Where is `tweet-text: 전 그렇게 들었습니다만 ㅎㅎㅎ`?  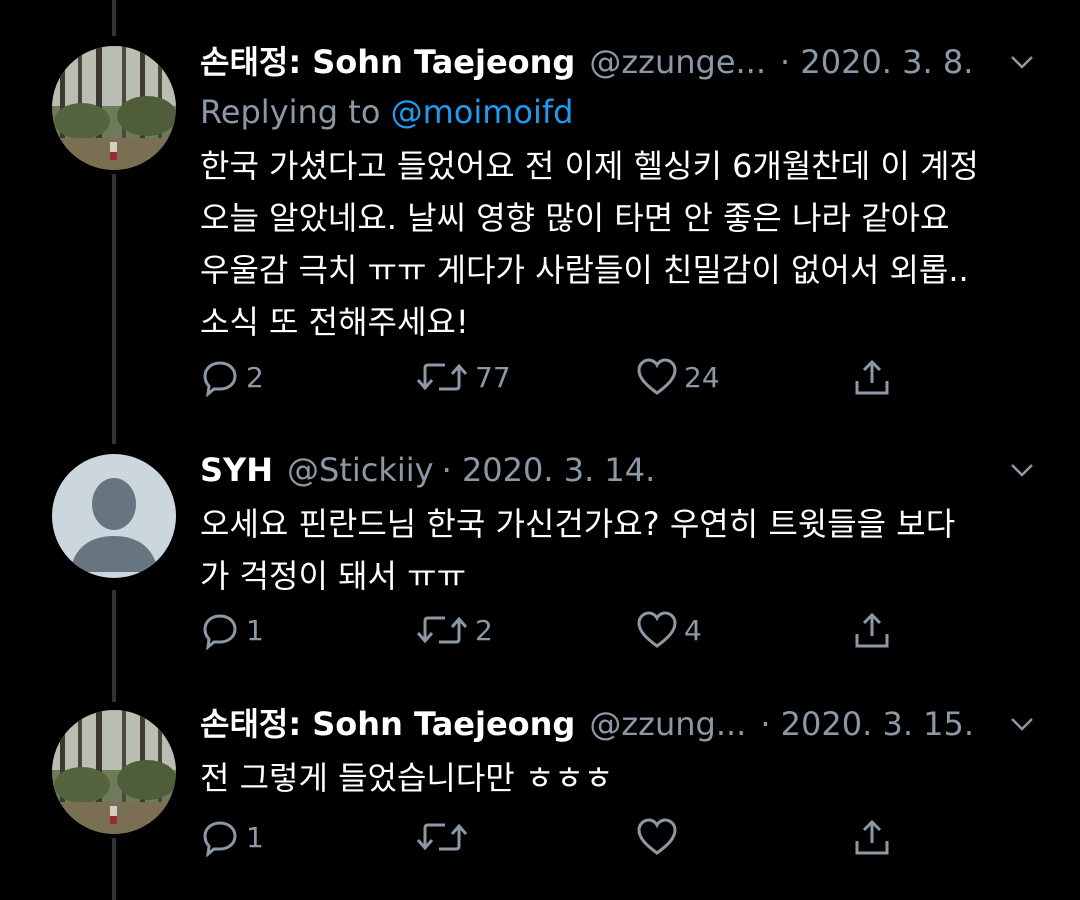 tweet-text: 전 그렇게 들었습니다만 ㅎㅎㅎ is located at coordinates (625, 778).